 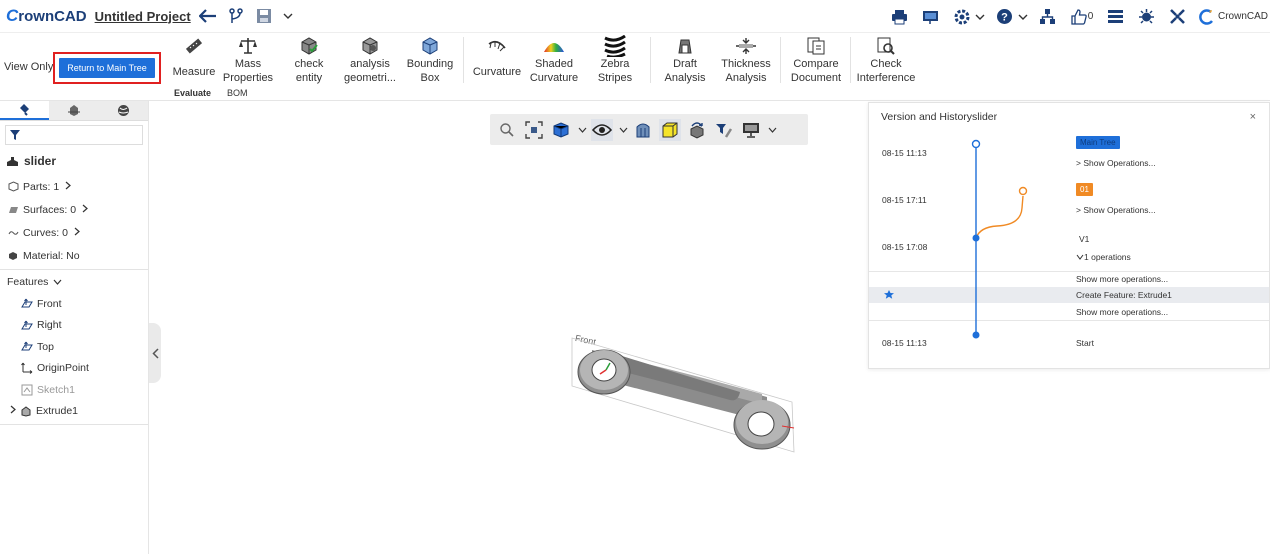 What do you see at coordinates (25, 110) in the screenshot?
I see `tab-feature-tree` at bounding box center [25, 110].